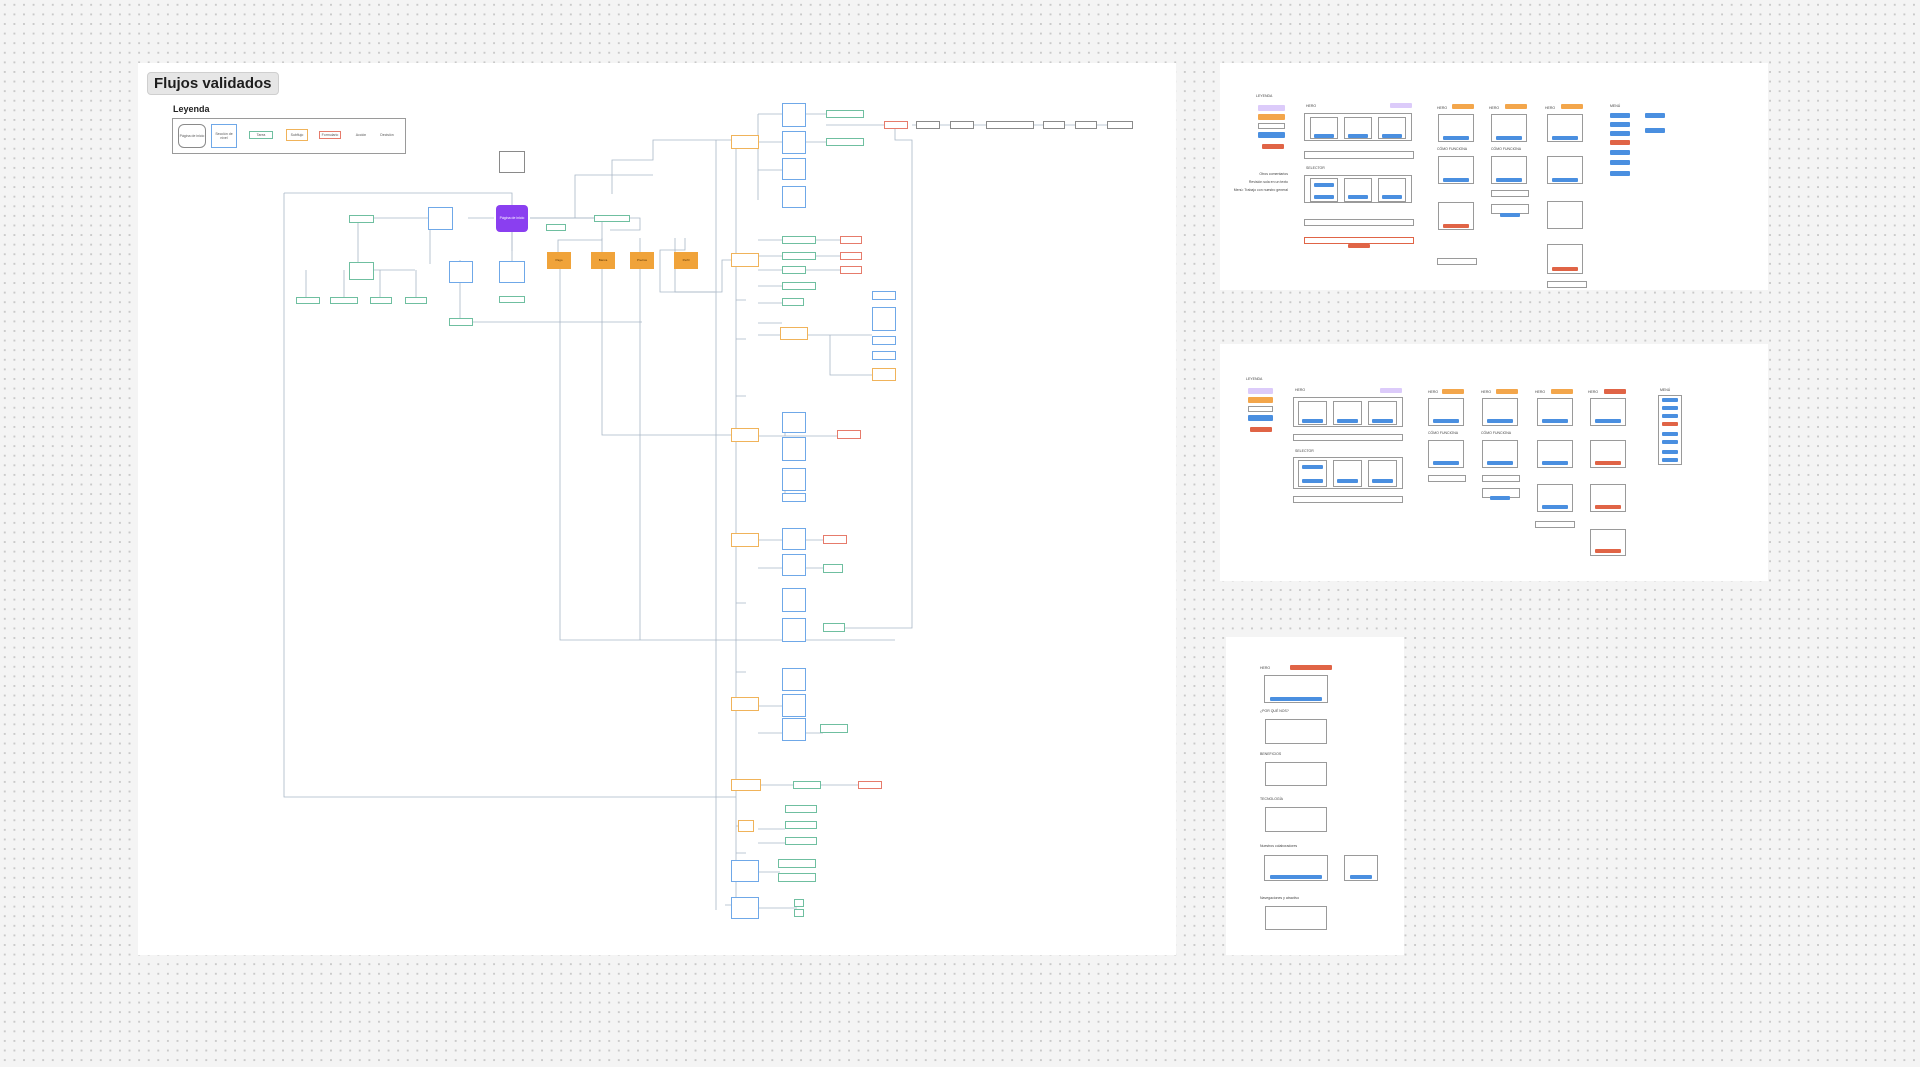  Describe the element at coordinates (559, 260) in the screenshot. I see `process-node-pago: Pago` at that location.